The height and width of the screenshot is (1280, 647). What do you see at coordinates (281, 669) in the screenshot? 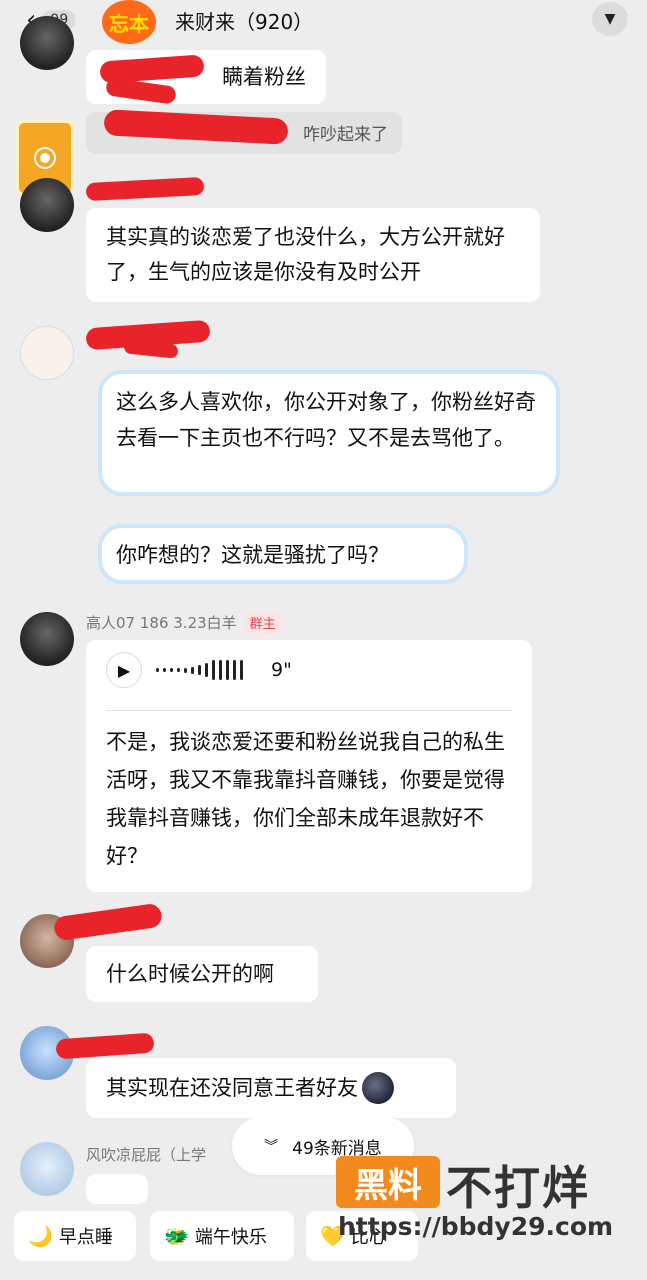
I see `voice-duration: 9"` at bounding box center [281, 669].